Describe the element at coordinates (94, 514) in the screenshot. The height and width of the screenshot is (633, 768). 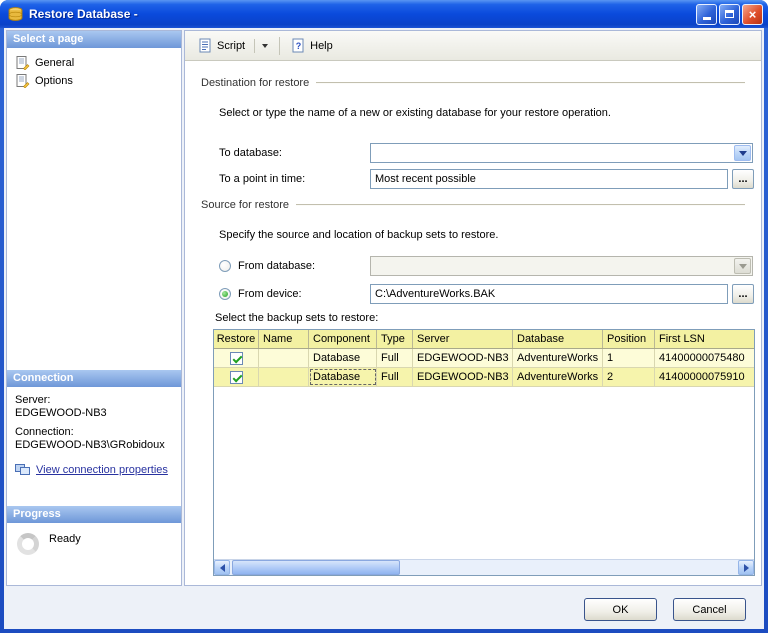
I see `progress-header: Progress` at that location.